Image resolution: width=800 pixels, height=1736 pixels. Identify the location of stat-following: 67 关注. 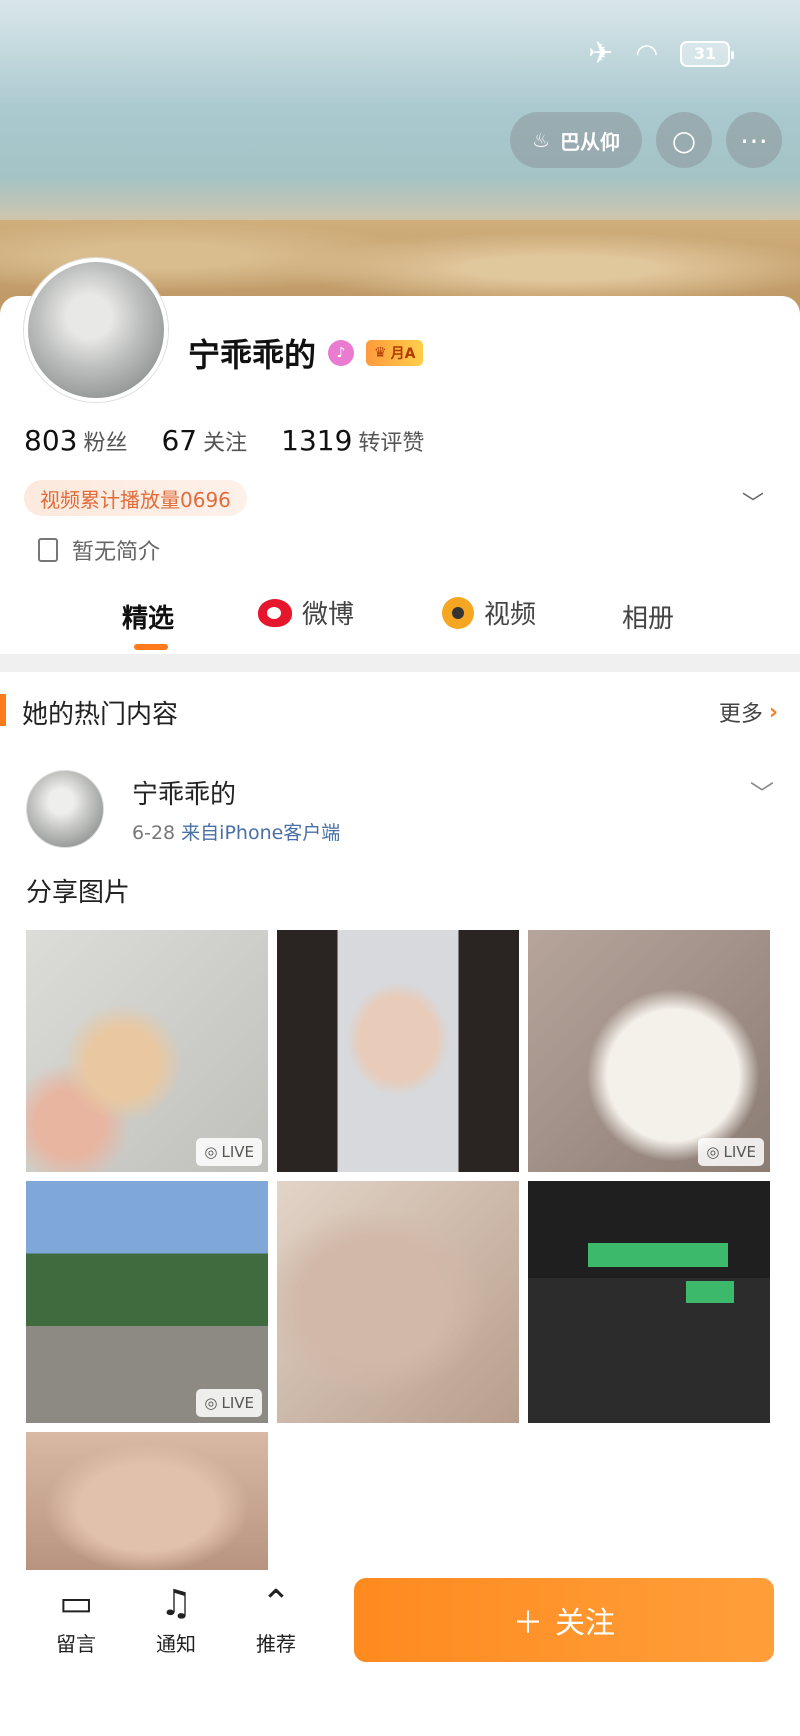
(204, 440).